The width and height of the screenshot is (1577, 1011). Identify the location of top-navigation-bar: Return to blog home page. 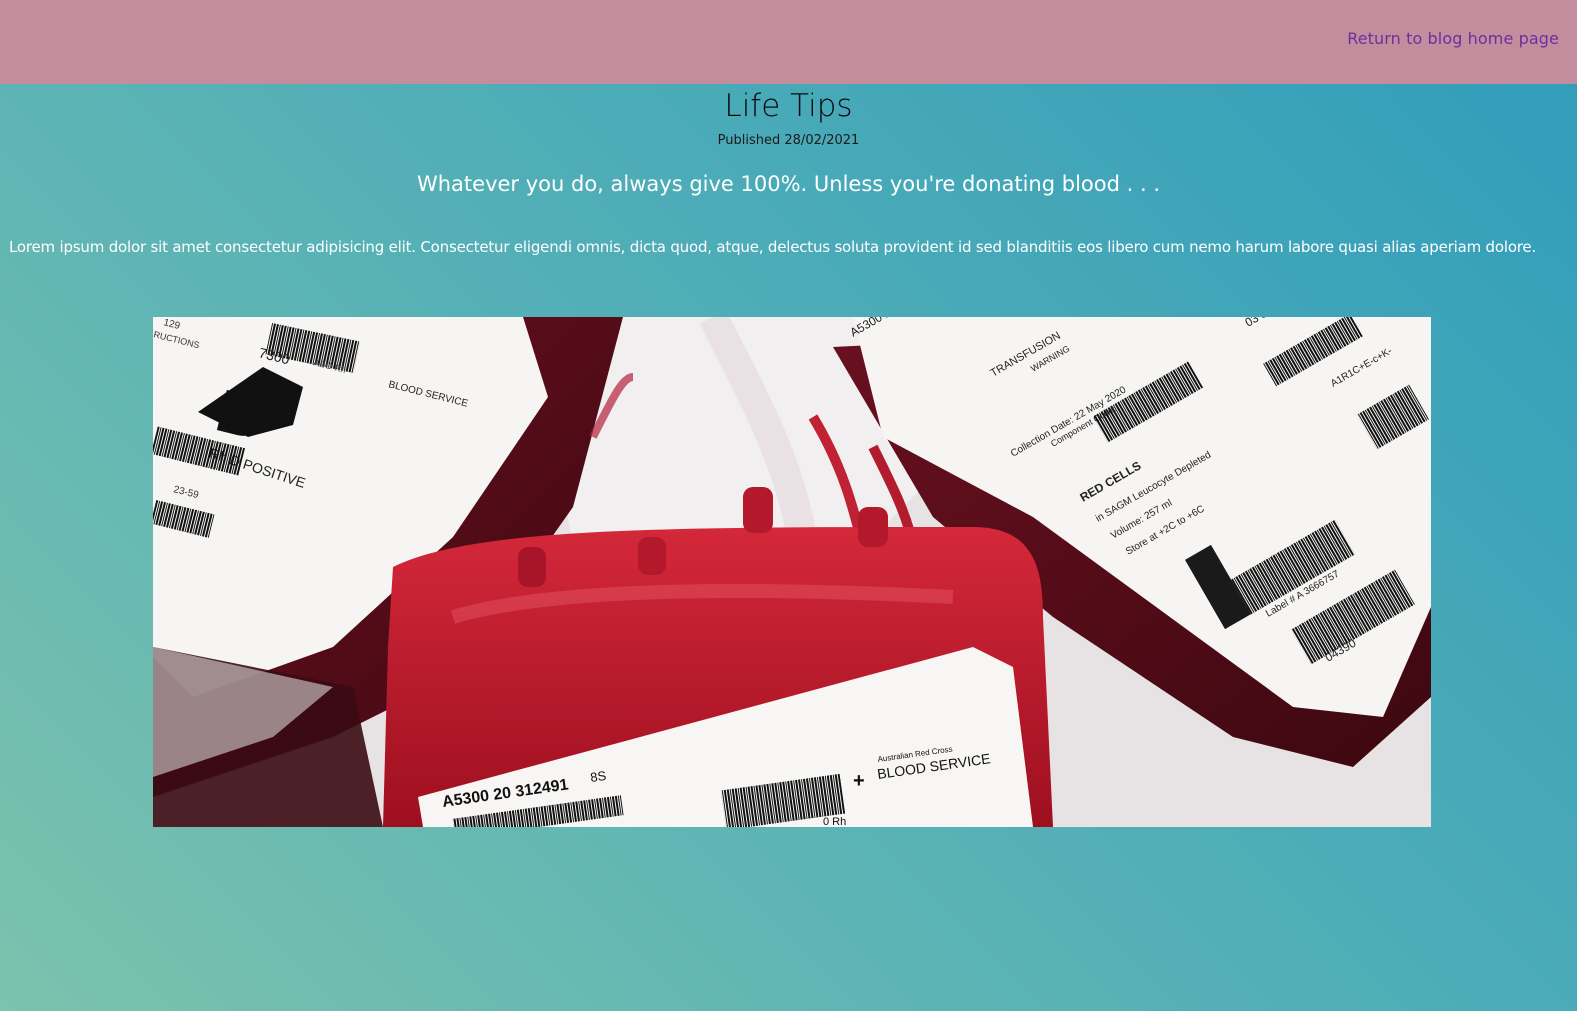
(788, 42).